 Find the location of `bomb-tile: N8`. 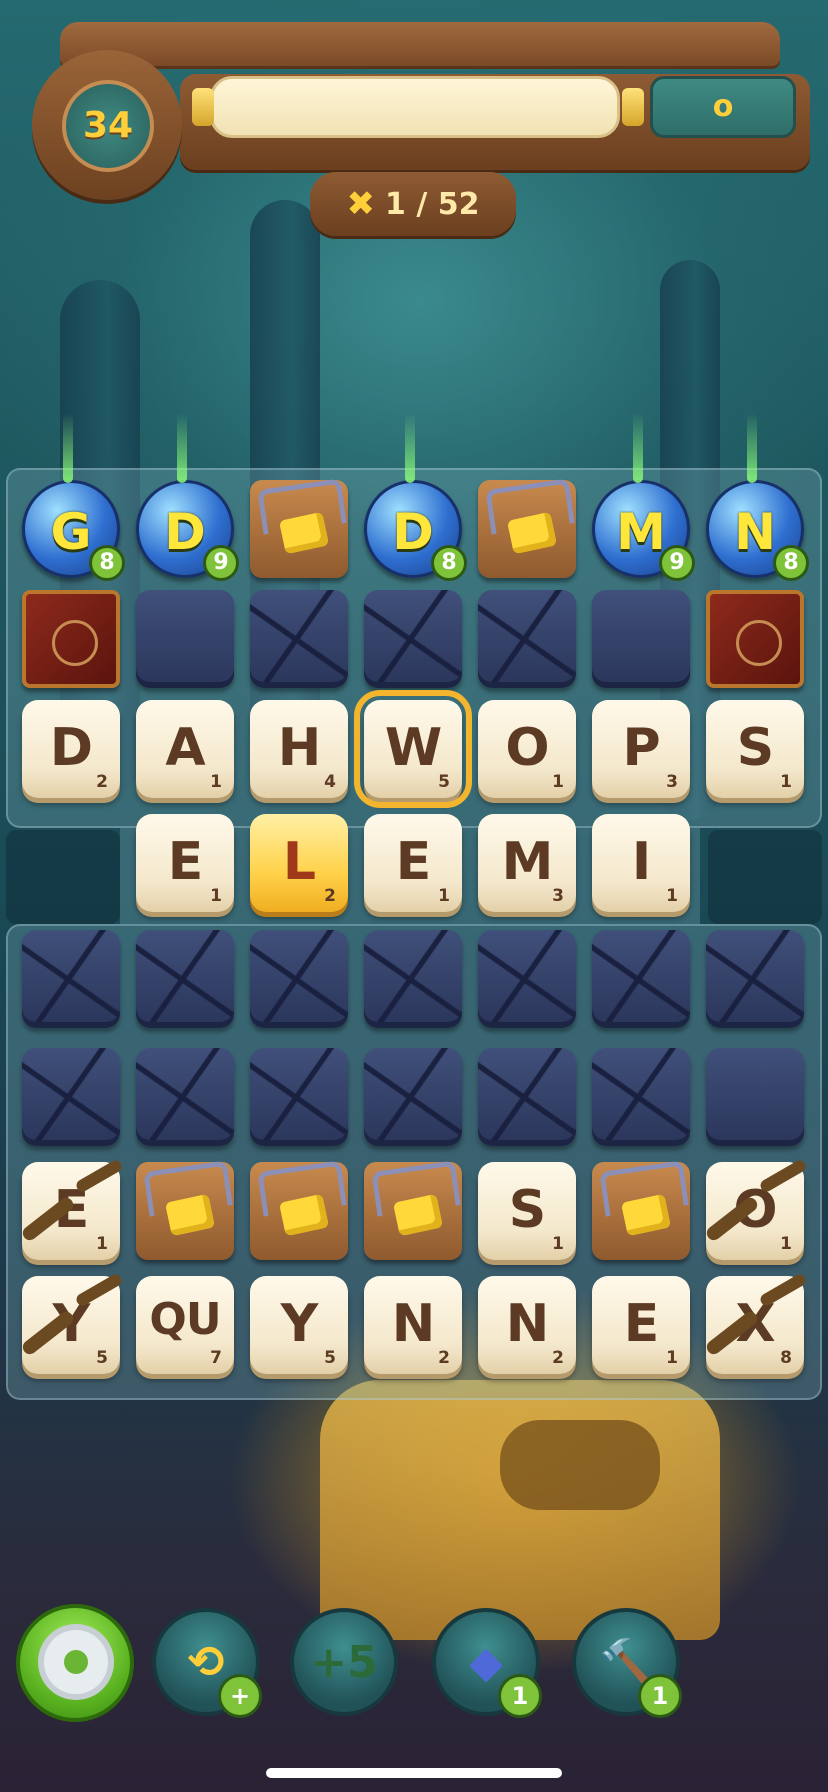

bomb-tile: N8 is located at coordinates (757, 497).